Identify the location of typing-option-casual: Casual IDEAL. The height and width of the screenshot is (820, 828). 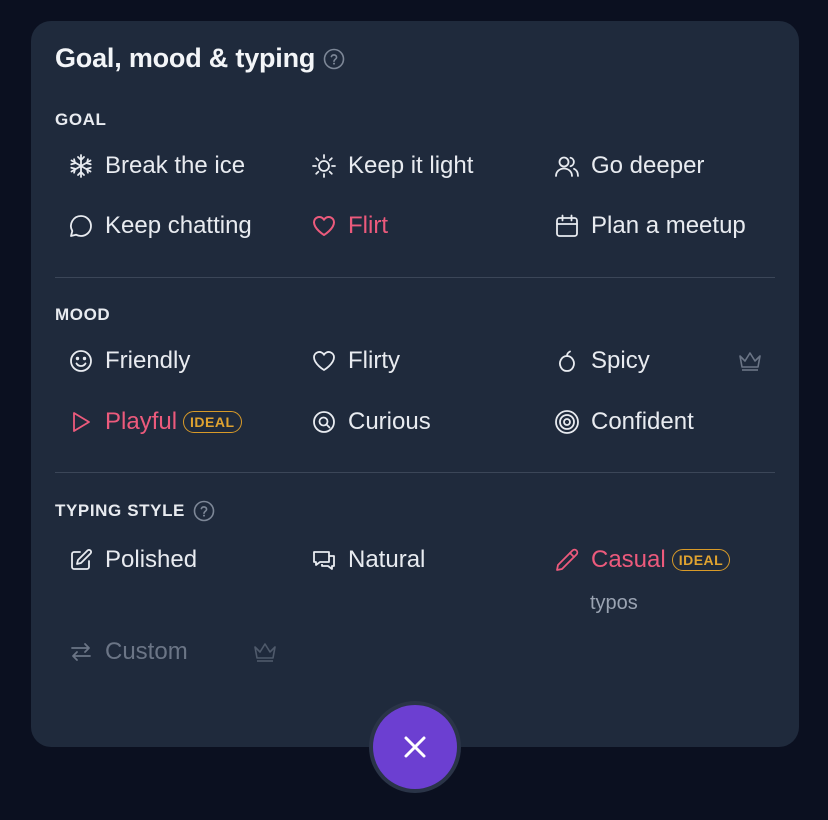
(642, 560).